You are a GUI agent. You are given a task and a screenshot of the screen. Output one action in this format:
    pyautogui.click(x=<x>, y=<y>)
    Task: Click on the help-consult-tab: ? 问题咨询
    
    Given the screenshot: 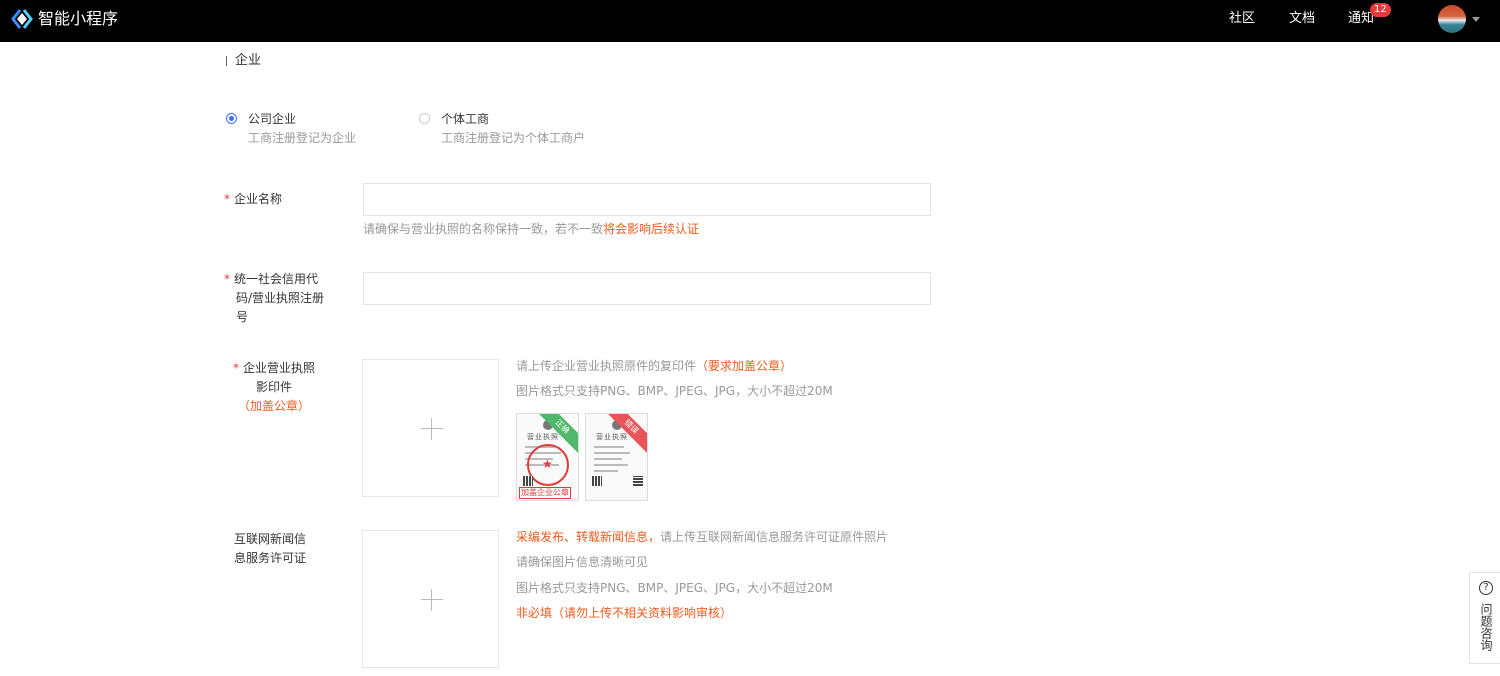 What is the action you would take?
    pyautogui.click(x=1484, y=618)
    